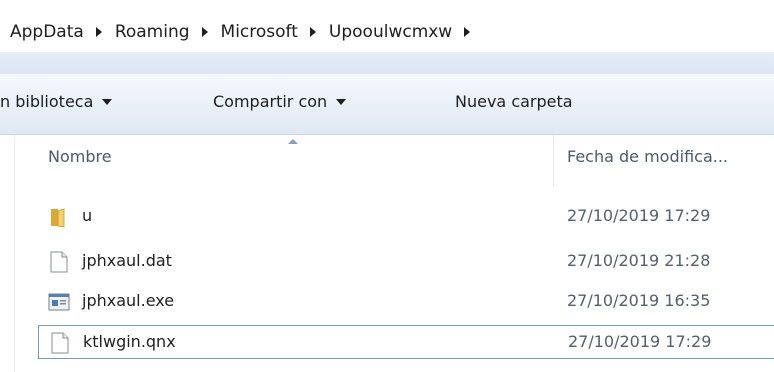  Describe the element at coordinates (152, 32) in the screenshot. I see `breadcrumb-item-roaming: Roaming` at that location.